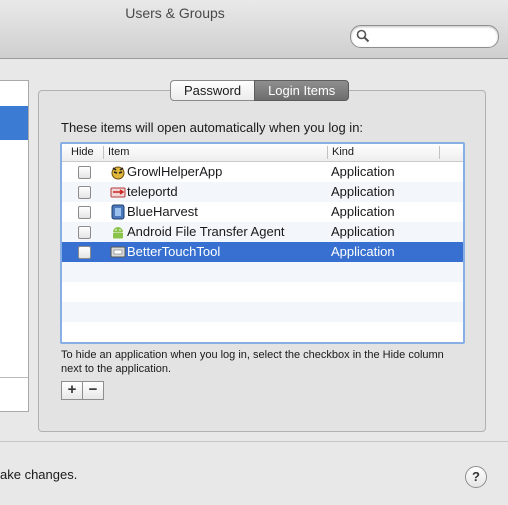 This screenshot has height=505, width=508. I want to click on search-icon, so click(363, 36).